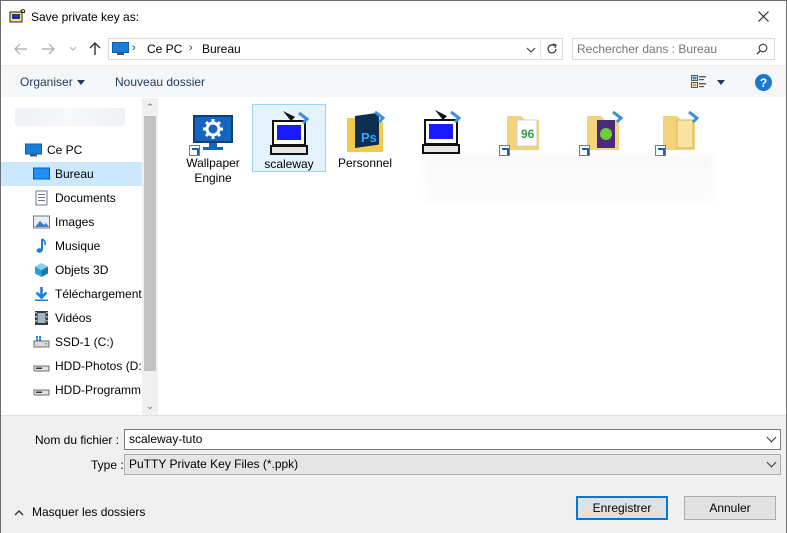  Describe the element at coordinates (85, 198) in the screenshot. I see `sidebar-item-label: Documents` at that location.